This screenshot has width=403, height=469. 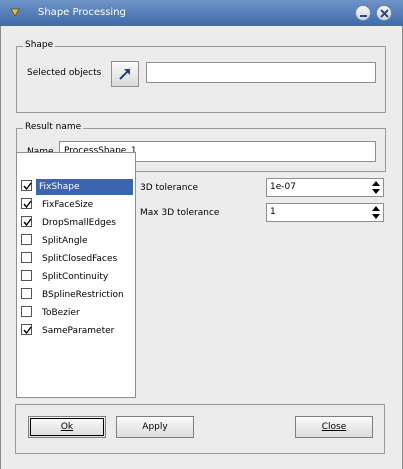 I want to click on operator-item-splitcontinuity: SplitContinuity, so click(x=76, y=277).